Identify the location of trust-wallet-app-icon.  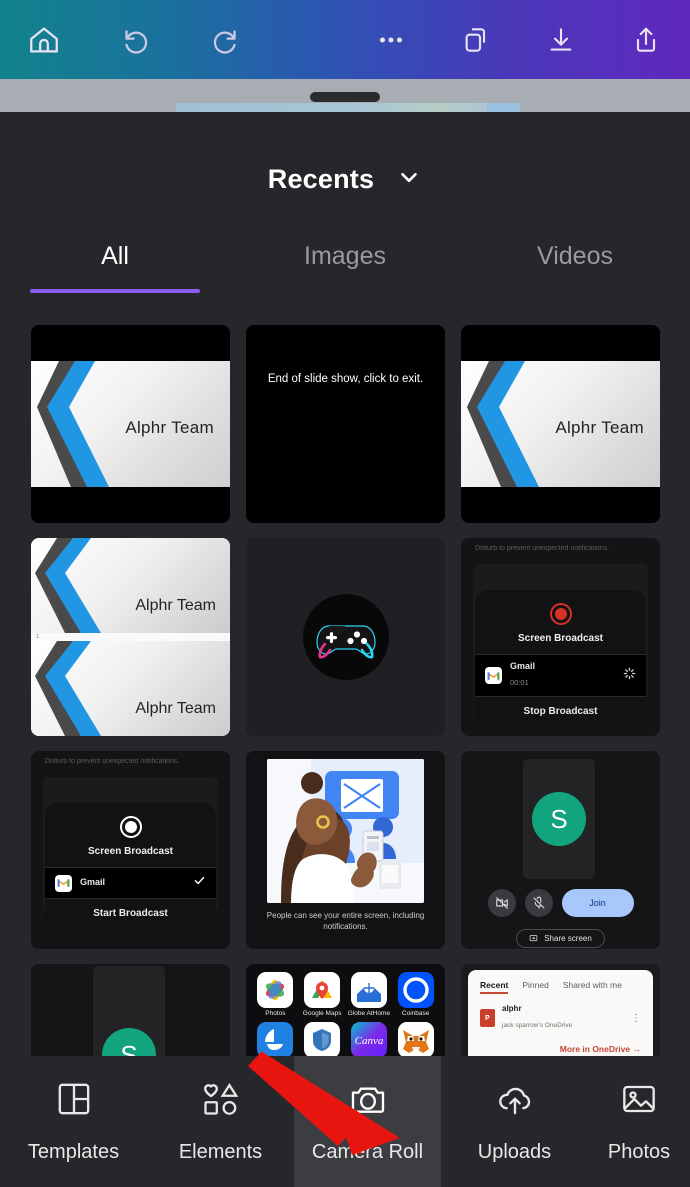
(322, 1040).